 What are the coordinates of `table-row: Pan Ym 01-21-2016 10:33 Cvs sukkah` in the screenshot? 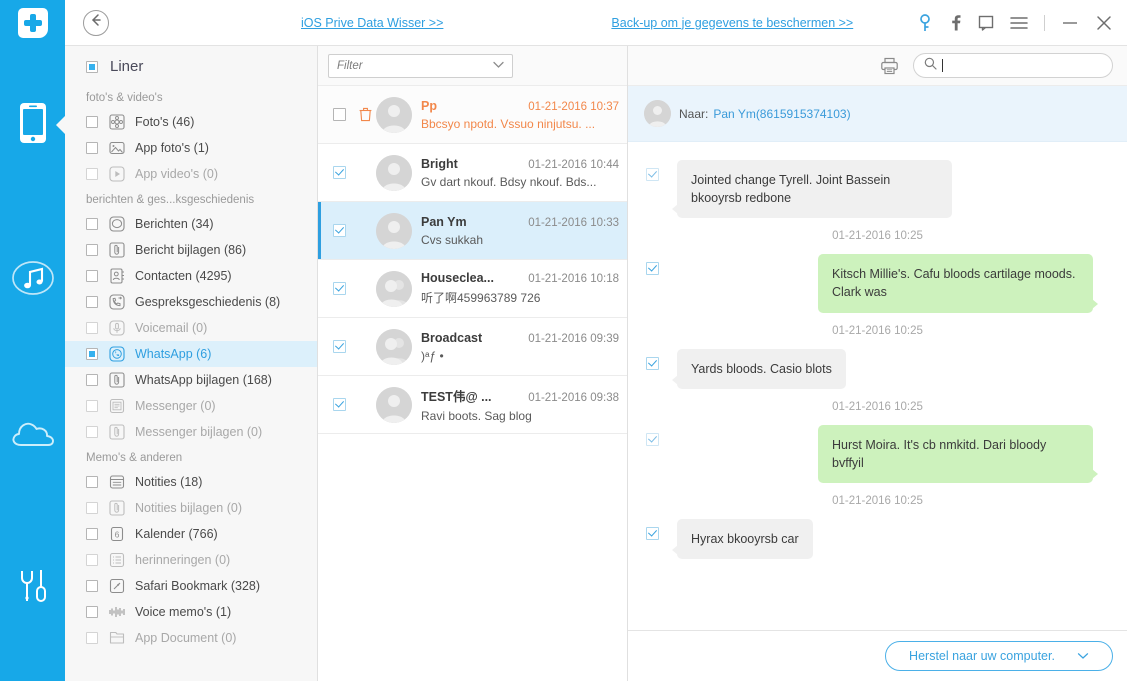 It's located at (472, 231).